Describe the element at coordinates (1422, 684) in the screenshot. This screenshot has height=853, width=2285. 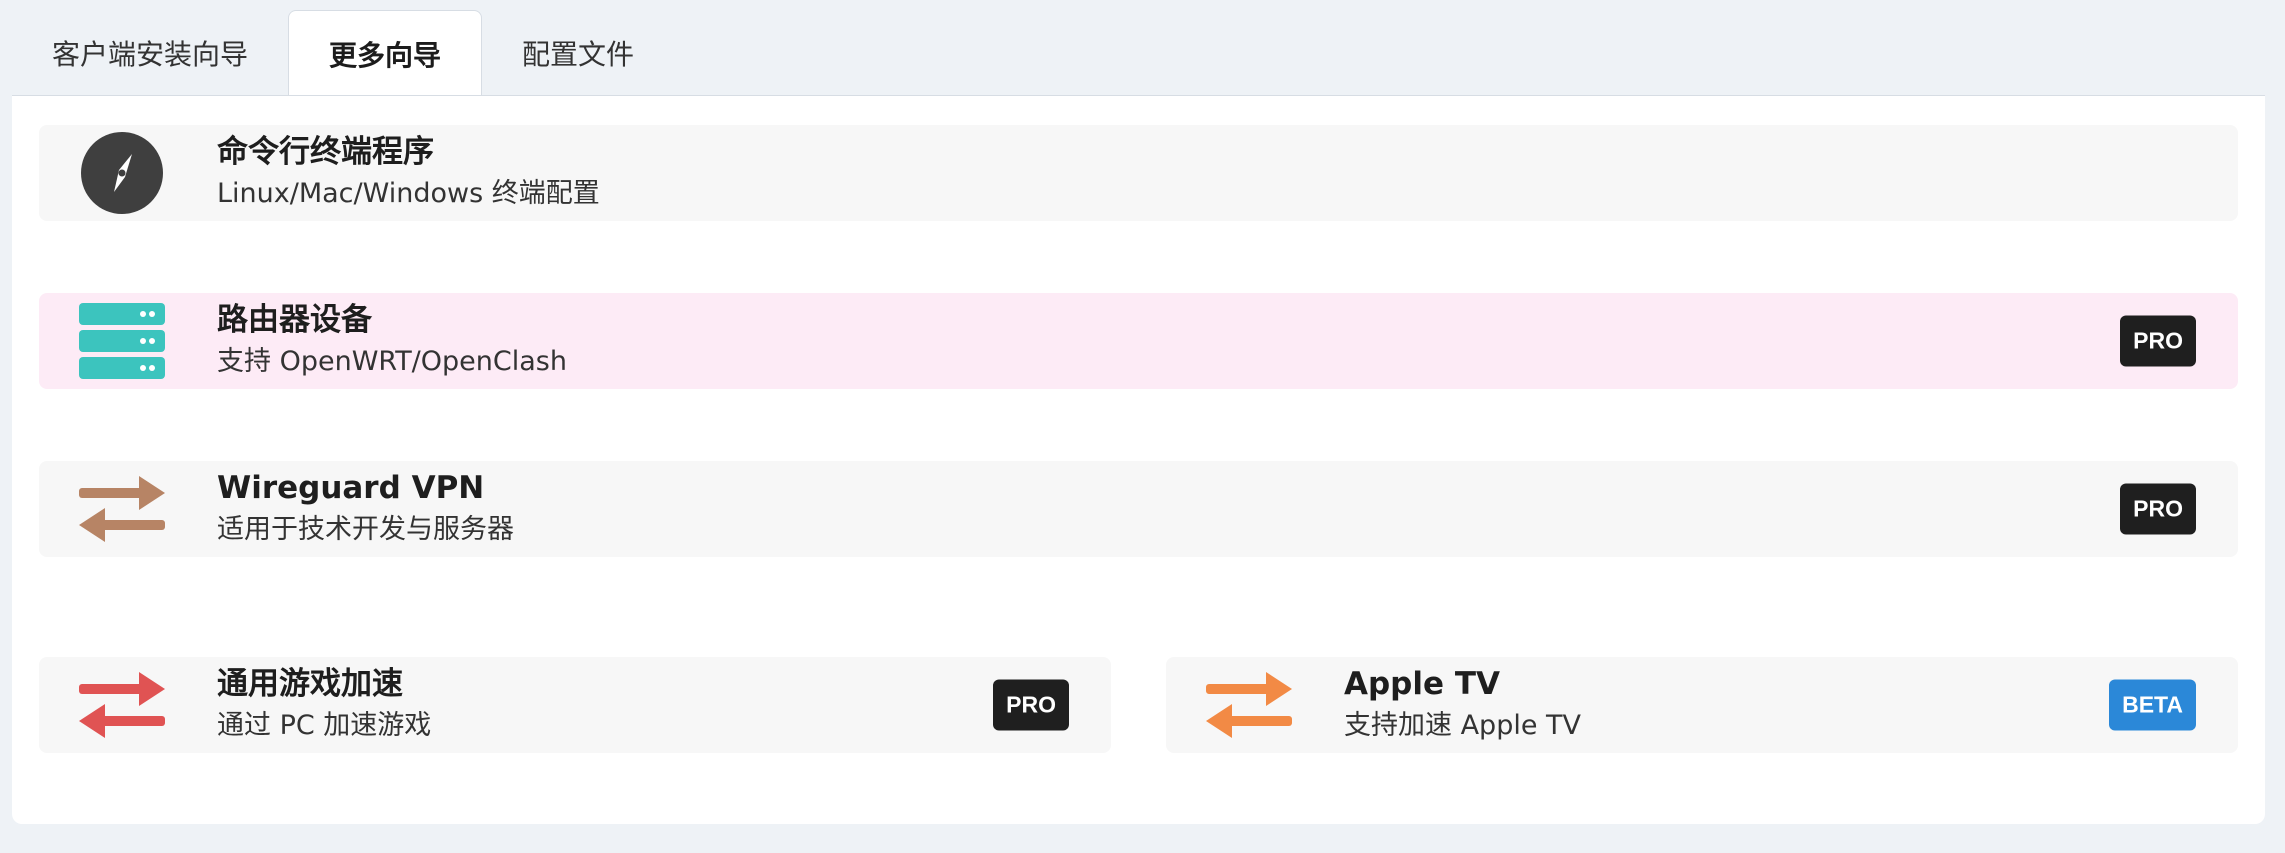
I see `card-title: Apple TV` at that location.